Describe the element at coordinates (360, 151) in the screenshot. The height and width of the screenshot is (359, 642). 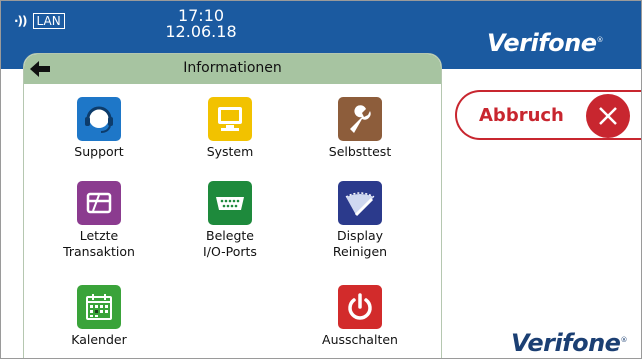
I see `tile-label: Selbsttest` at that location.